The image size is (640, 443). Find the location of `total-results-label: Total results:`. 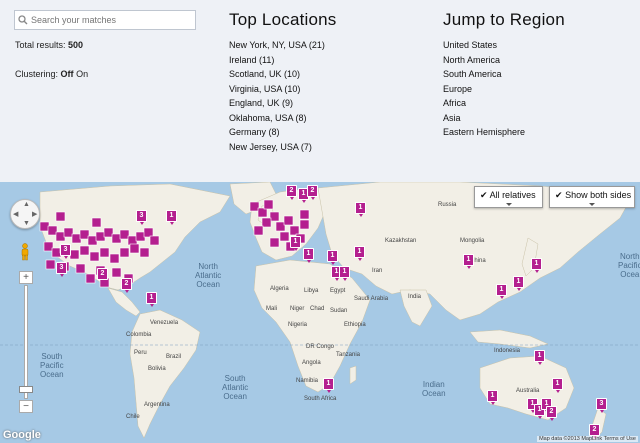

total-results-label: Total results: is located at coordinates (40, 45).